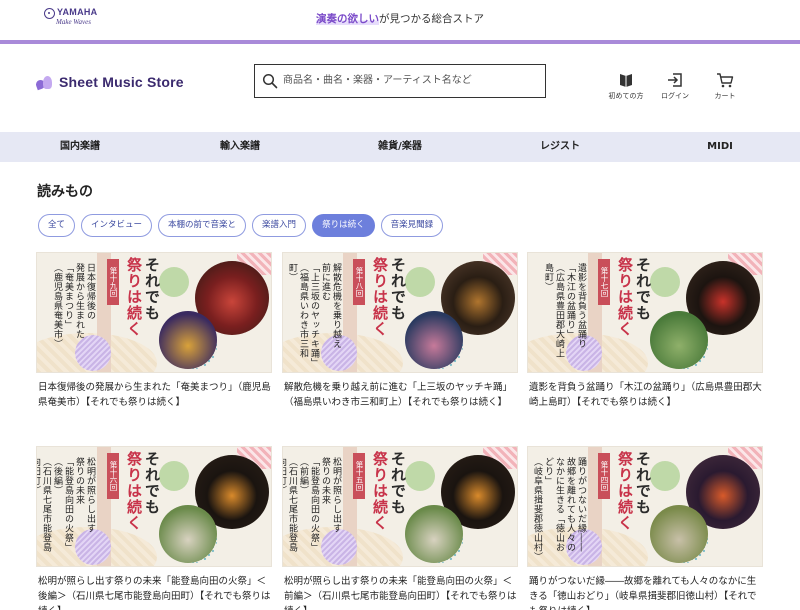  I want to click on store-tagline: 演奏の欲しいが見つかる総合ストア, so click(400, 19).